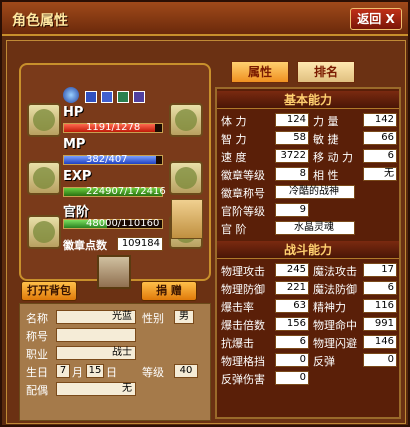 This screenshot has width=410, height=427. Describe the element at coordinates (74, 144) in the screenshot. I see `mp-label: MP` at that location.